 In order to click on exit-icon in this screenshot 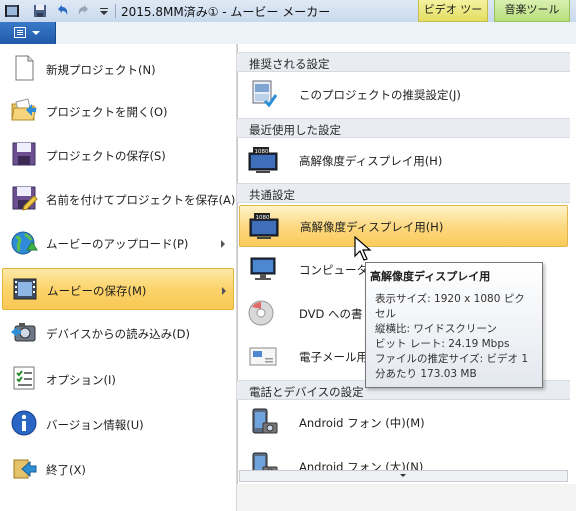, I will do `click(24, 468)`.